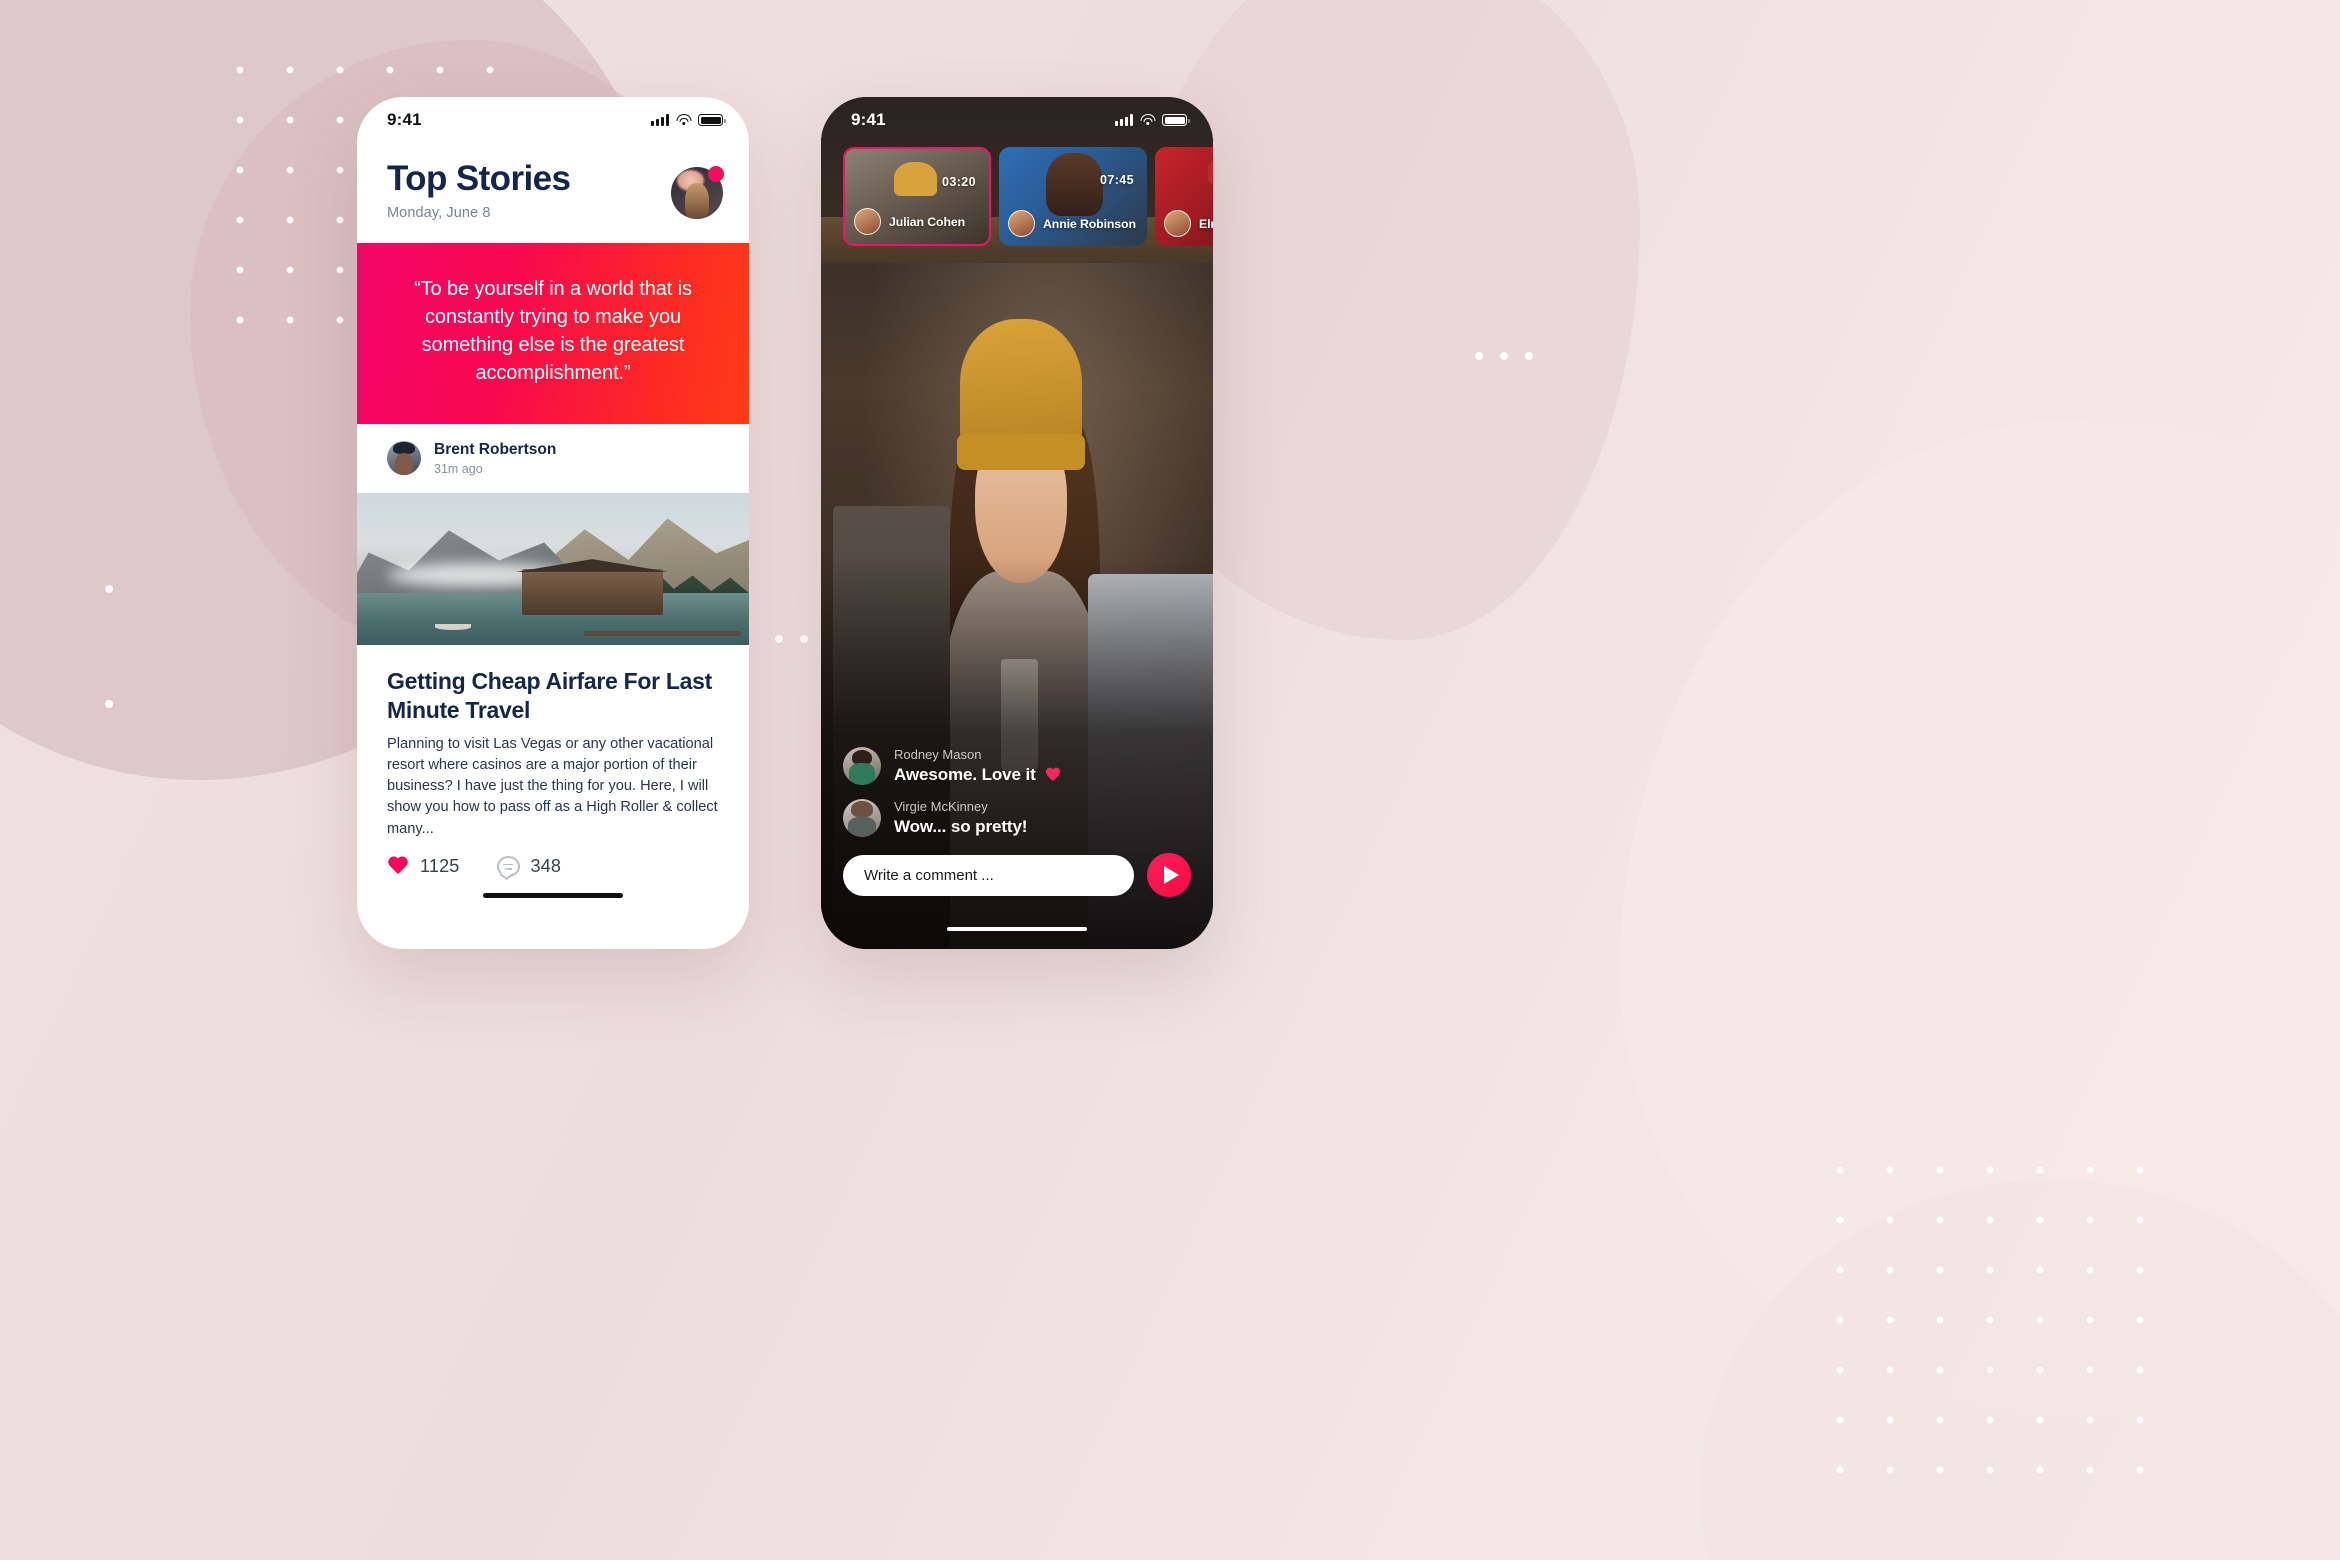 This screenshot has height=1560, width=2340. I want to click on like-button: 1125, so click(423, 866).